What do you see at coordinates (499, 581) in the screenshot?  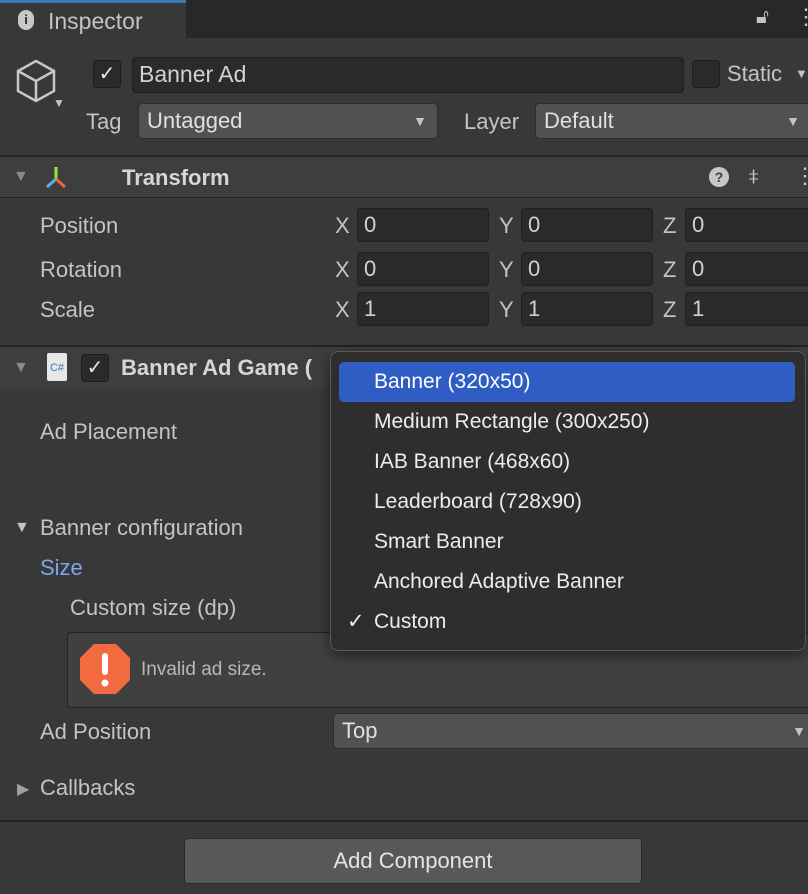 I see `menu-item-label: Anchored Adaptive Banner` at bounding box center [499, 581].